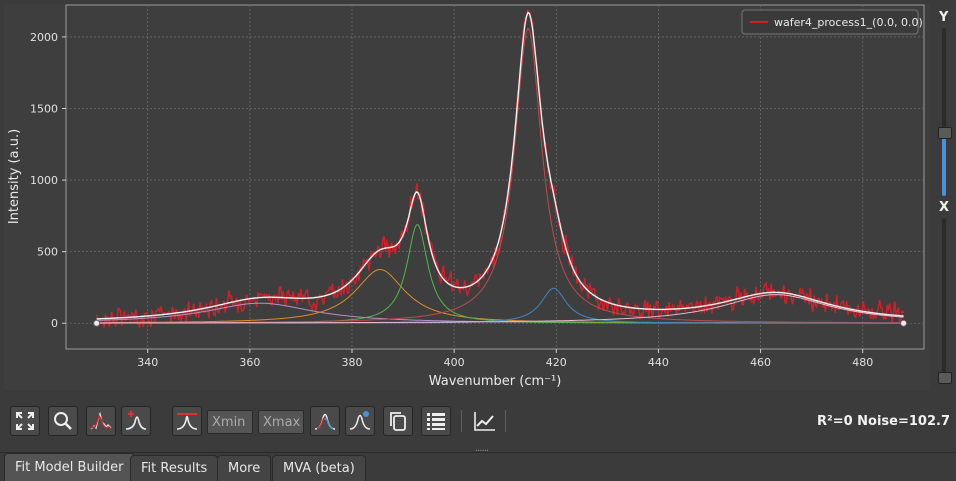 Image resolution: width=956 pixels, height=481 pixels. What do you see at coordinates (944, 167) in the screenshot?
I see `y-slider-fill` at bounding box center [944, 167].